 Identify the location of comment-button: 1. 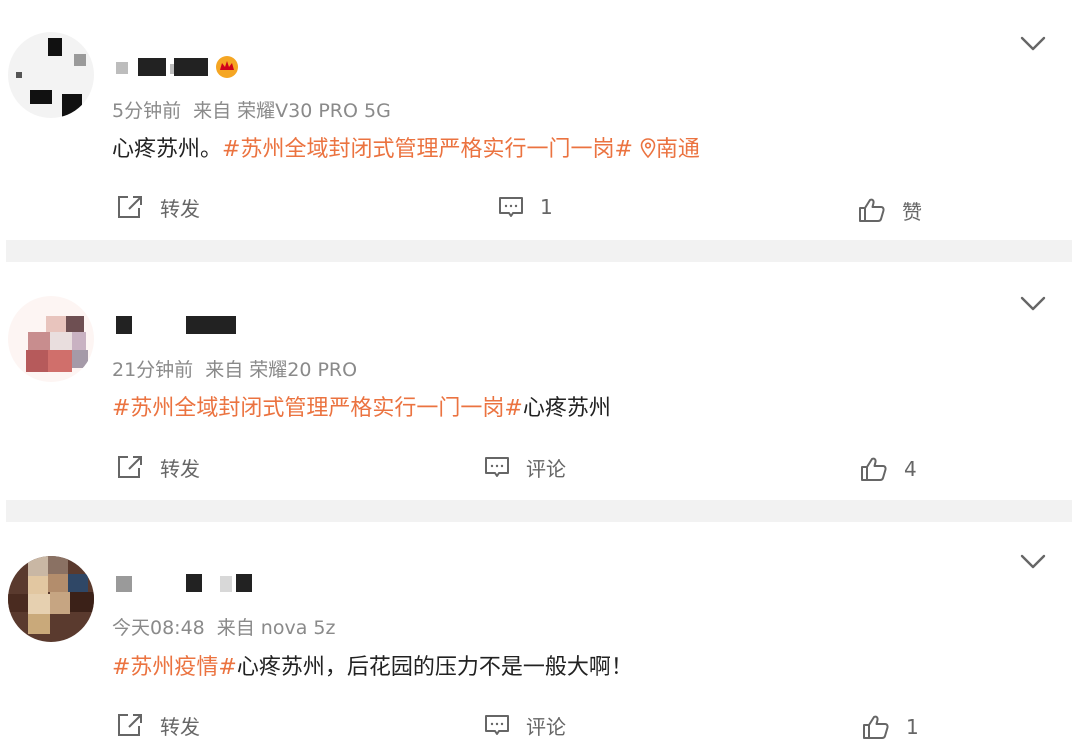
(525, 207).